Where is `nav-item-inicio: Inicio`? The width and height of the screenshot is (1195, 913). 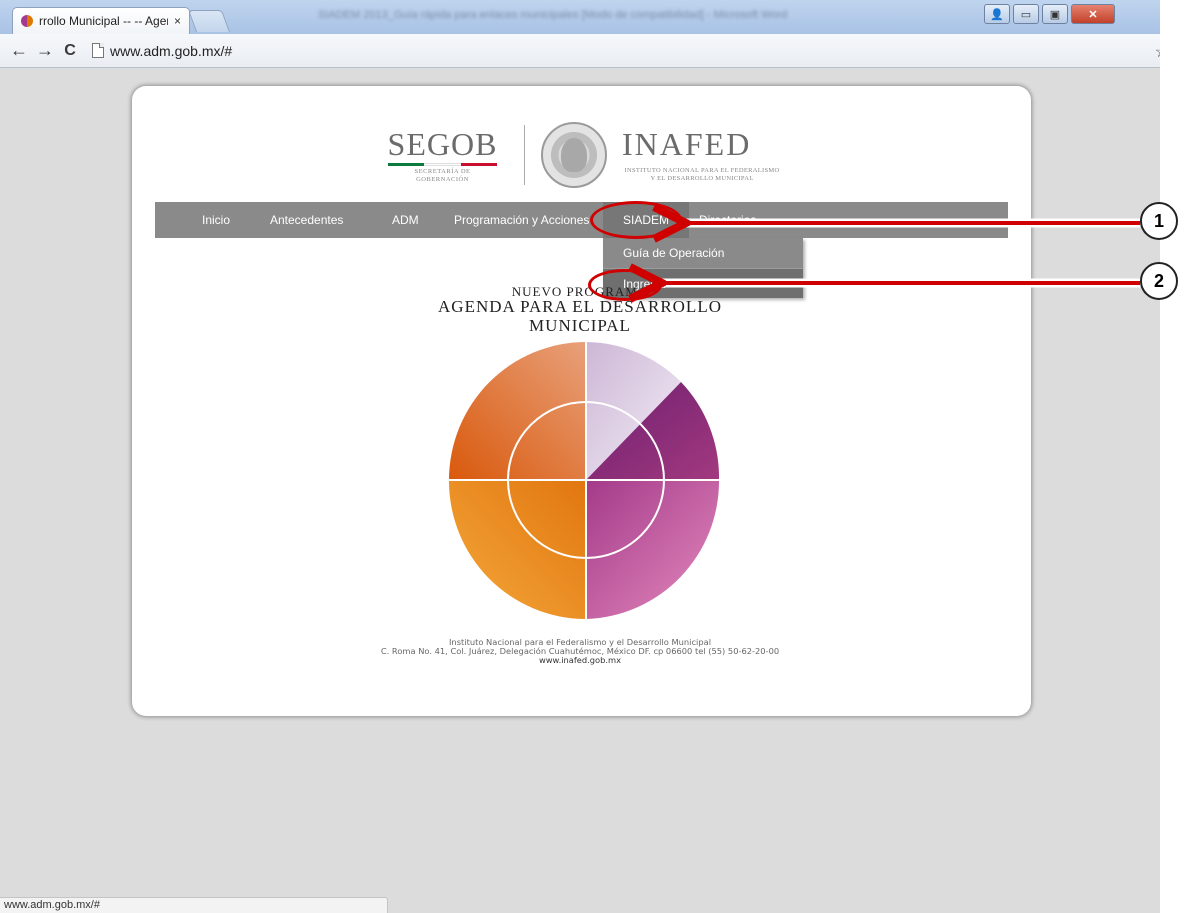 nav-item-inicio: Inicio is located at coordinates (216, 220).